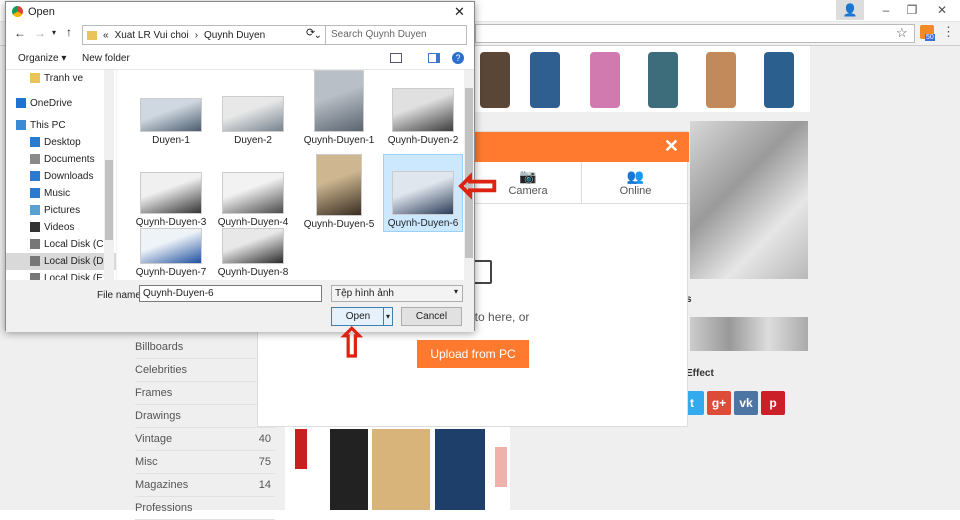 The width and height of the screenshot is (960, 520). What do you see at coordinates (40, 33) in the screenshot?
I see `forward-arrow-icon: →` at bounding box center [40, 33].